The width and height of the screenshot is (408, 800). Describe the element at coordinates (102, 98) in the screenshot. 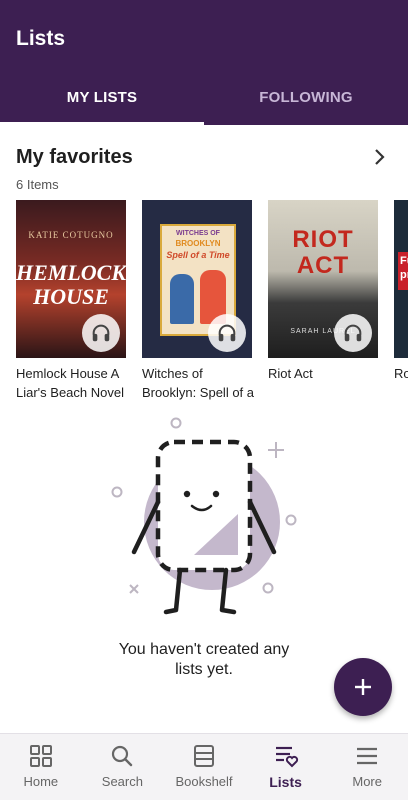

I see `tab-my-lists: MY LISTS` at that location.